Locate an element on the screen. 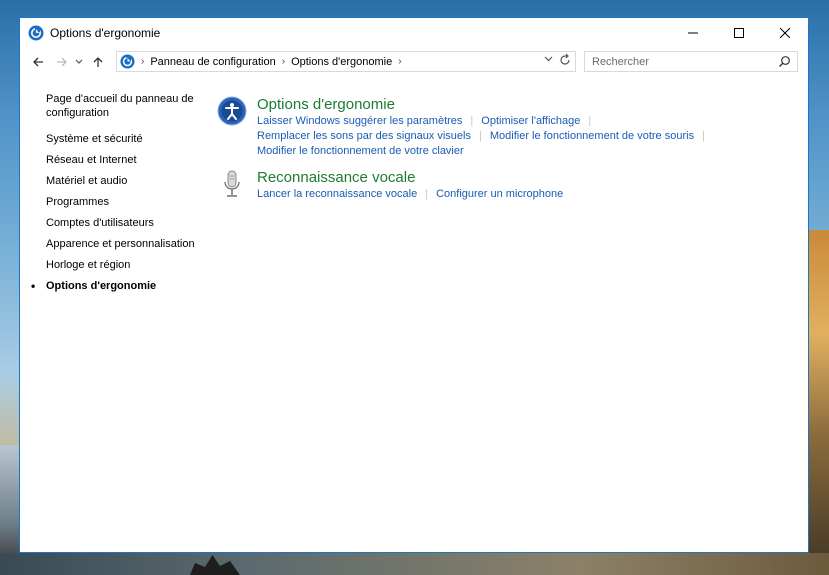 Image resolution: width=829 pixels, height=575 pixels. chevron-down-icon is located at coordinates (79, 61).